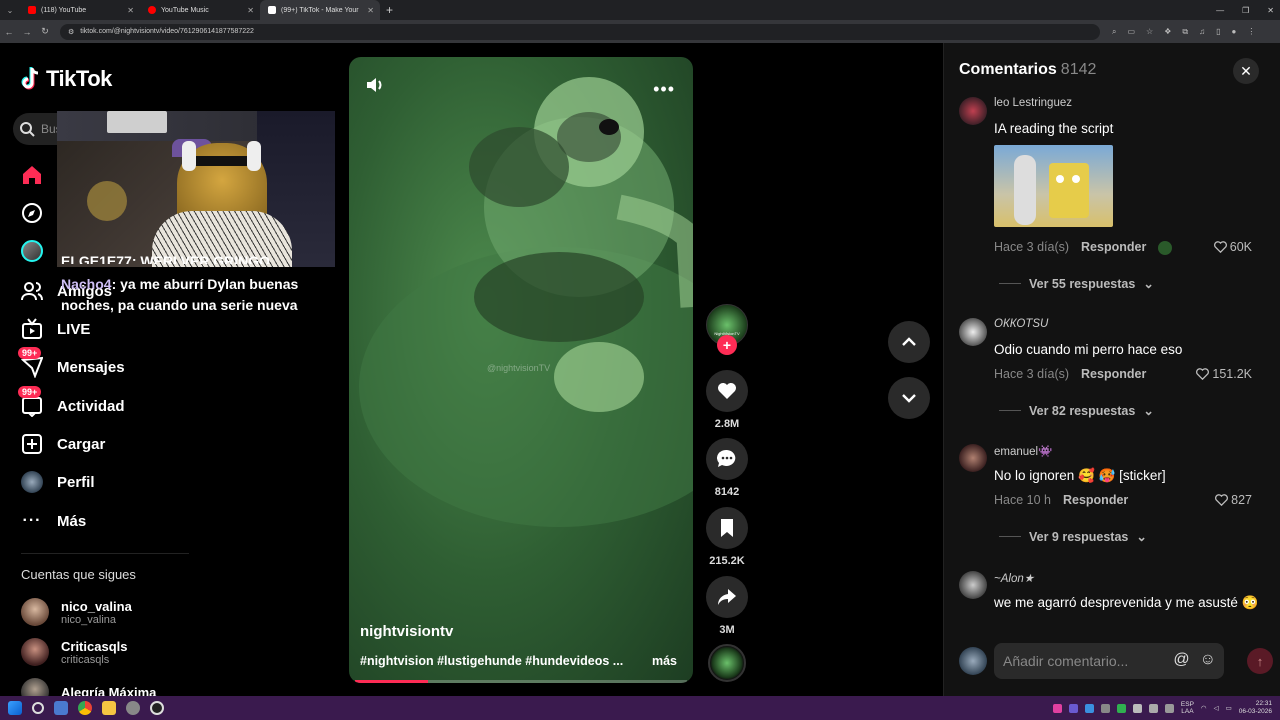 Image resolution: width=1280 pixels, height=720 pixels. Describe the element at coordinates (1246, 71) in the screenshot. I see `close-comments-button: ✕` at that location.